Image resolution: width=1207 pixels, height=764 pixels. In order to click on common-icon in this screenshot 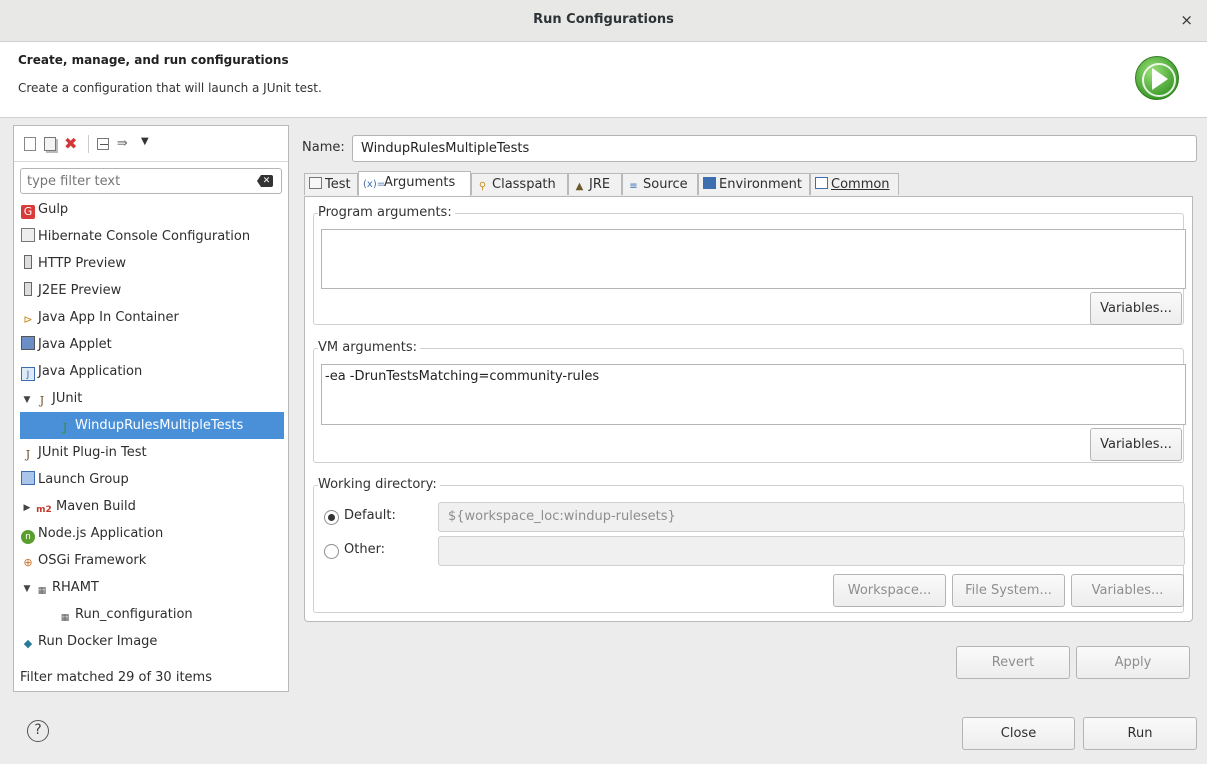, I will do `click(821, 183)`.